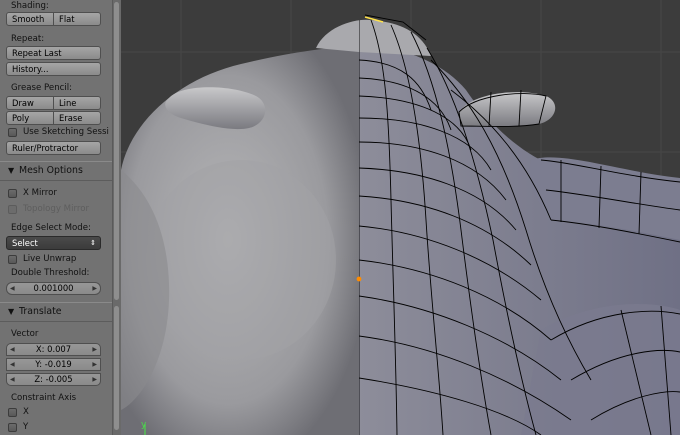 Image resolution: width=680 pixels, height=435 pixels. Describe the element at coordinates (44, 398) in the screenshot. I see `constraint-axis-label: Constraint Axis` at that location.